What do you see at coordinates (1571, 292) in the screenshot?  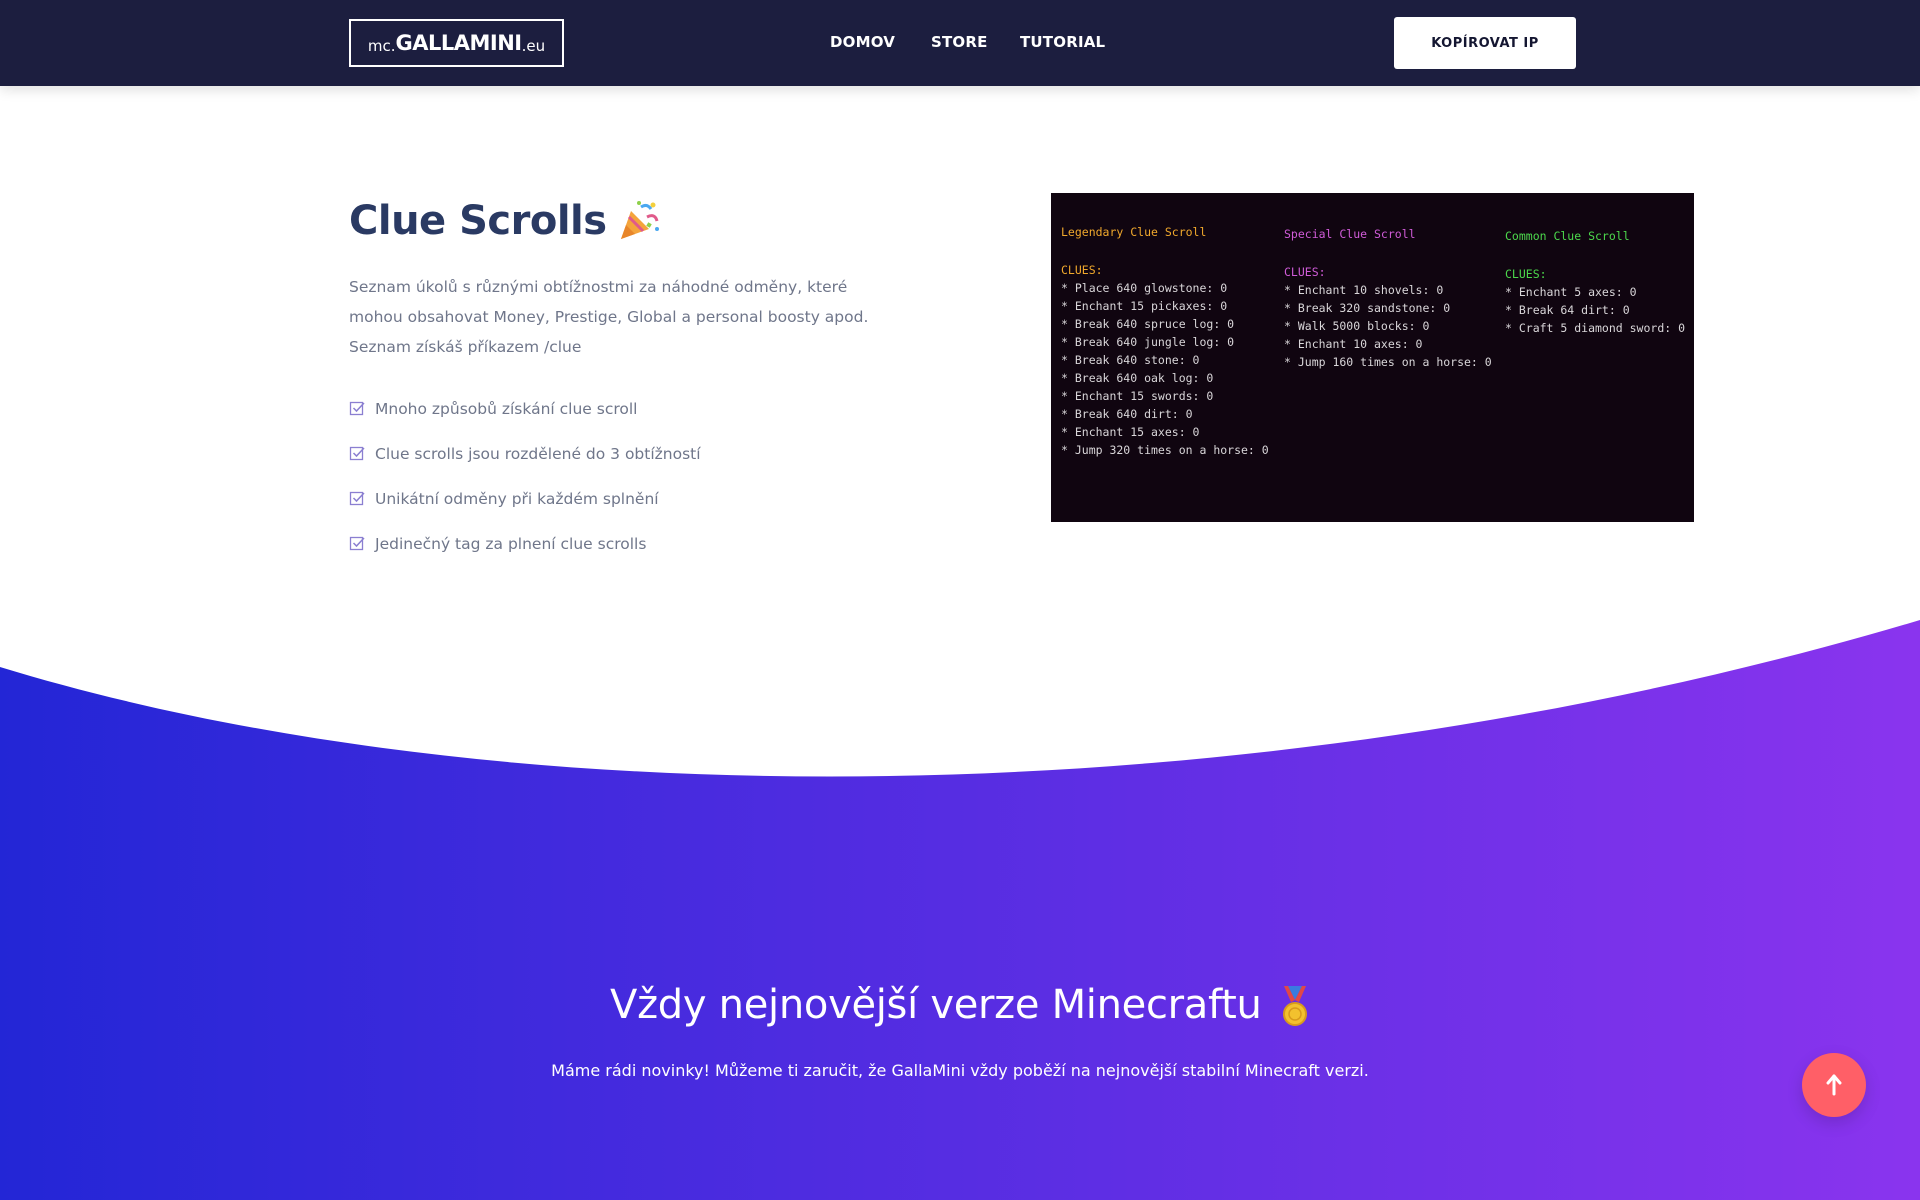 I see `term-line: * Enchant 5 axes: 0` at bounding box center [1571, 292].